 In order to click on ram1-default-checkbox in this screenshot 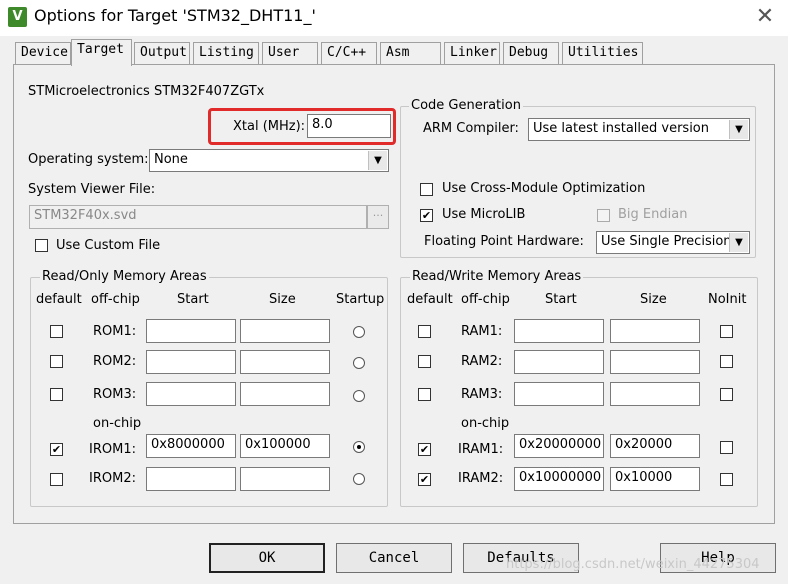, I will do `click(424, 331)`.